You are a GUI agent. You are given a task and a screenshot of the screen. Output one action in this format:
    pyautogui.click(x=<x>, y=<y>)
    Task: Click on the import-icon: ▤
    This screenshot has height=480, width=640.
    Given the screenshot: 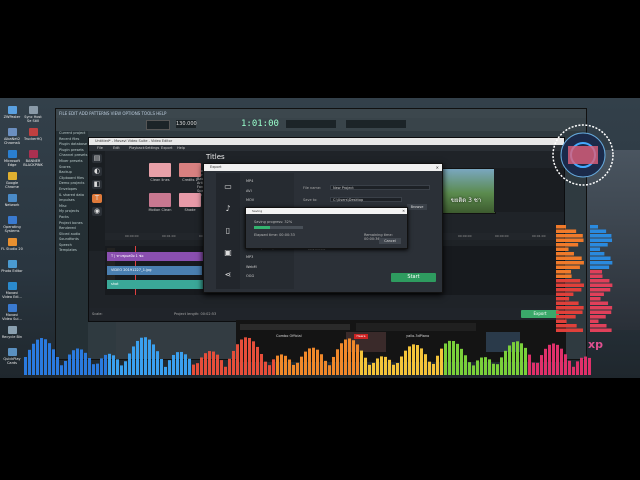 What is the action you would take?
    pyautogui.click(x=97, y=158)
    